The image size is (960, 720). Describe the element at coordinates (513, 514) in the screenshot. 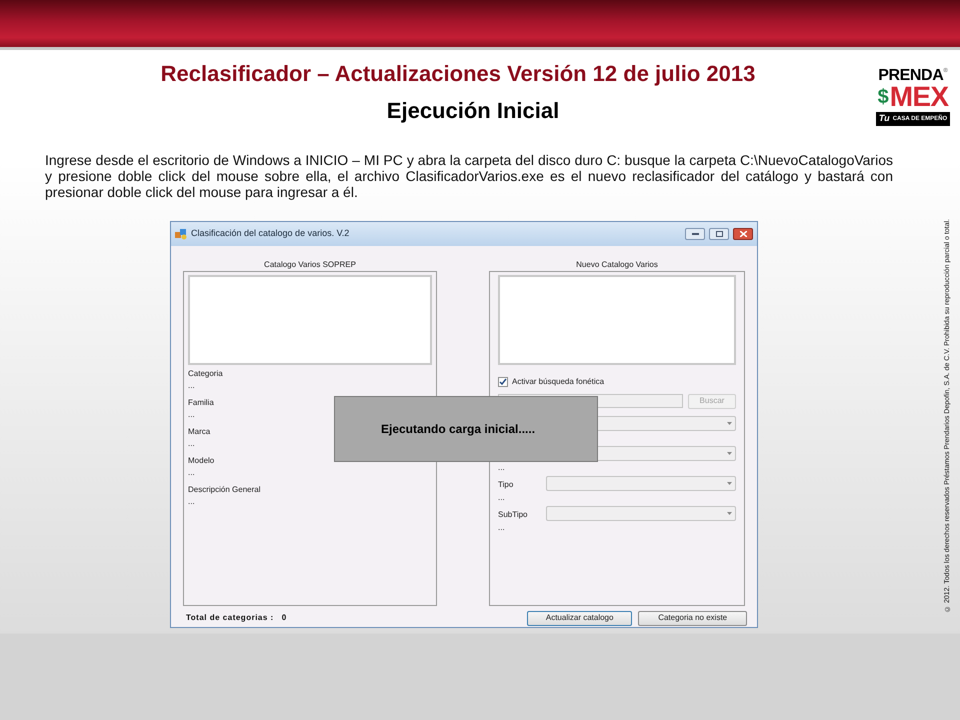

I see `field-label: SubTipo` at that location.